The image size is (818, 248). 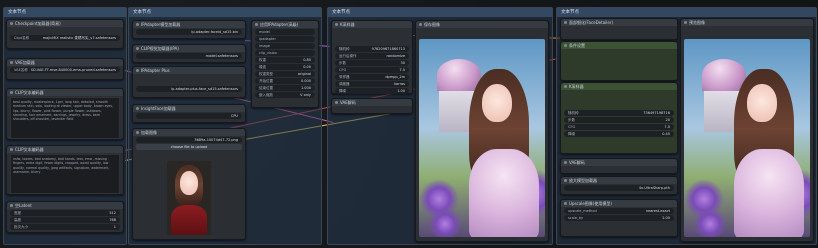 I want to click on apply-ipadapter-row: 结束位置 1.000, so click(x=285, y=88).